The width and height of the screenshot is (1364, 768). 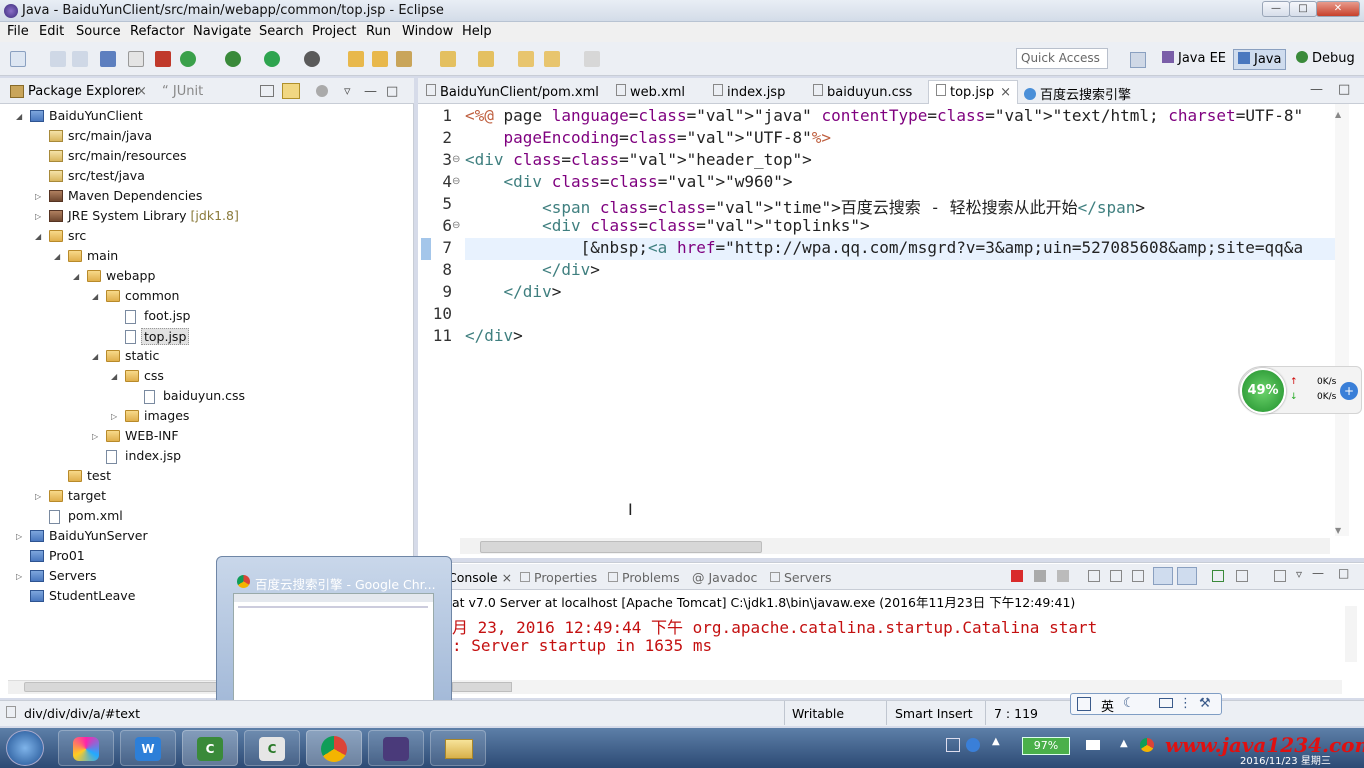 I want to click on menu-project: Project, so click(x=334, y=31).